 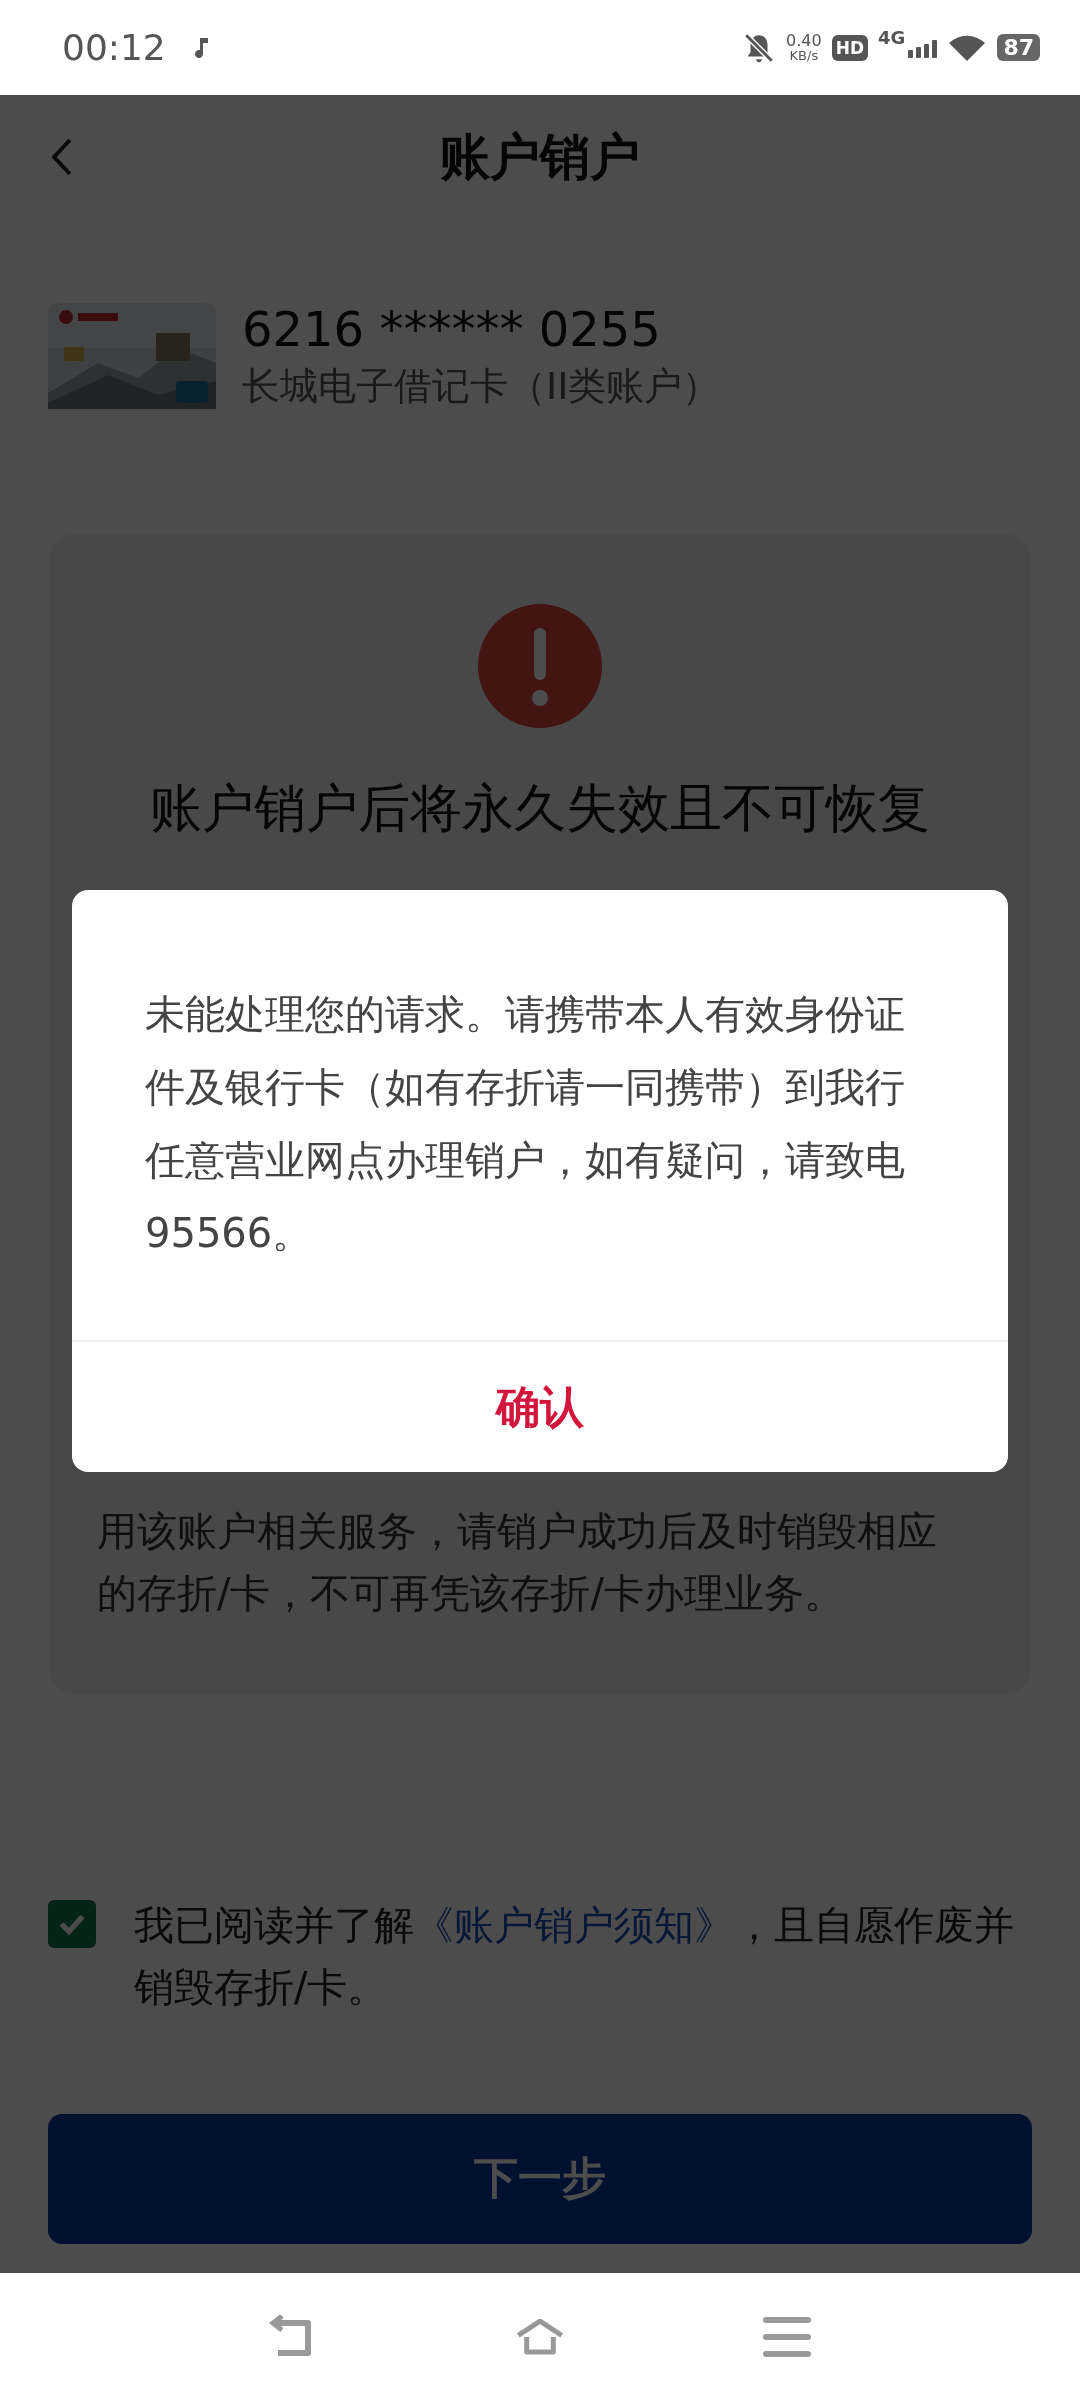 I want to click on page-title: 账户销户, so click(x=540, y=157).